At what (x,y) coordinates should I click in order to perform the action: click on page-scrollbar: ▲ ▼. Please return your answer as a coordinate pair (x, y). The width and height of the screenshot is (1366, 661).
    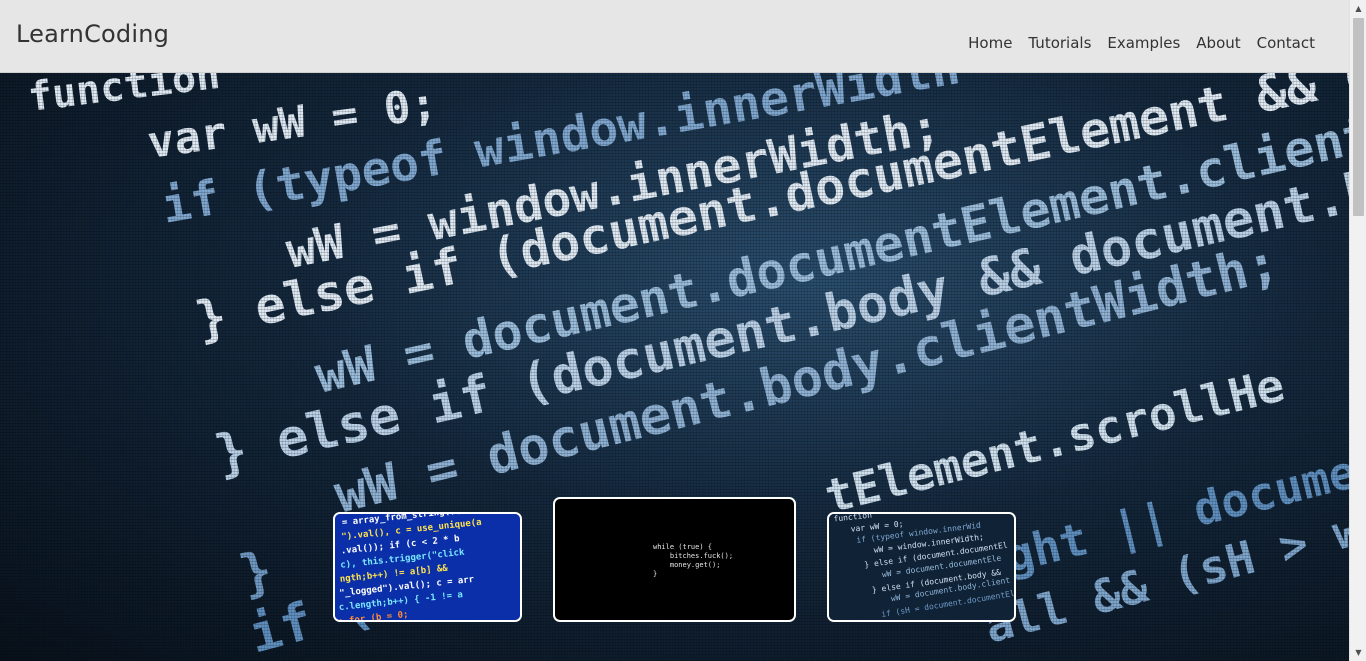
    Looking at the image, I should click on (1357, 330).